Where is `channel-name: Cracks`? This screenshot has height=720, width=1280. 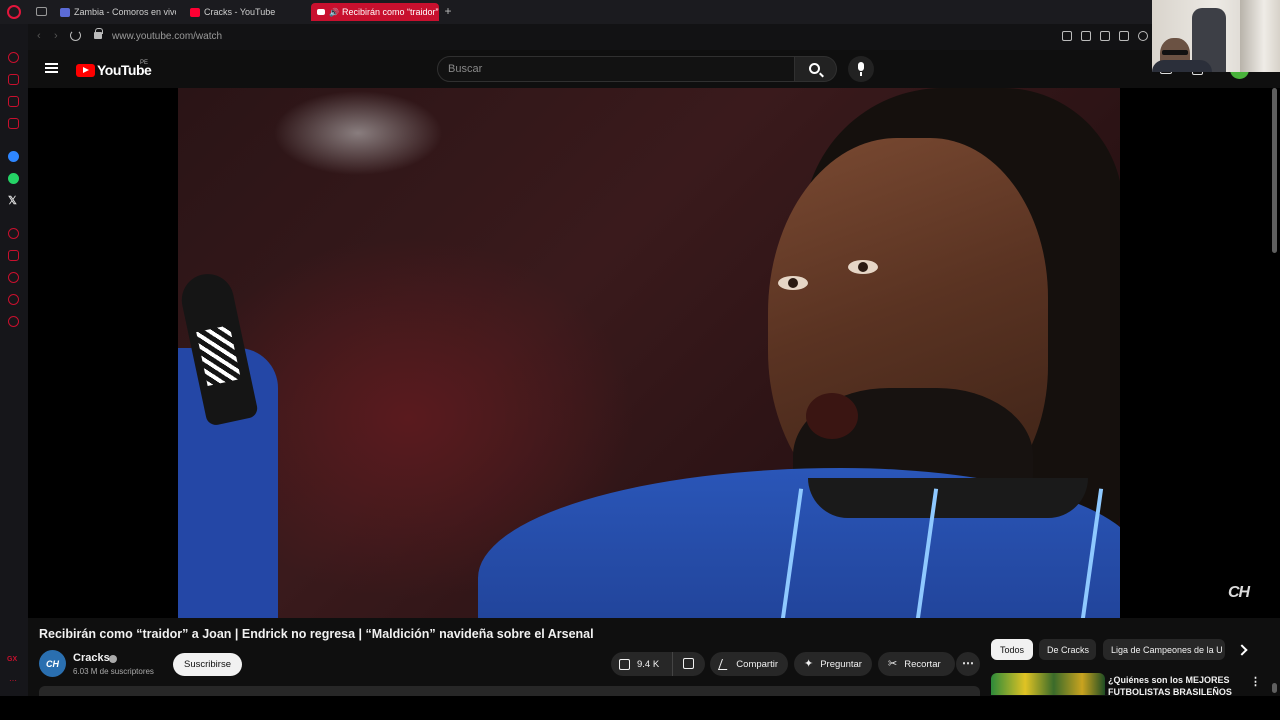
channel-name: Cracks is located at coordinates (91, 658).